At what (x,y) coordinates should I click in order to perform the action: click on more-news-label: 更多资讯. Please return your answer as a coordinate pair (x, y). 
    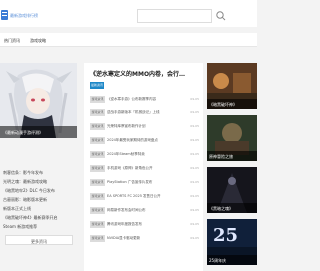
    Looking at the image, I should click on (39, 241).